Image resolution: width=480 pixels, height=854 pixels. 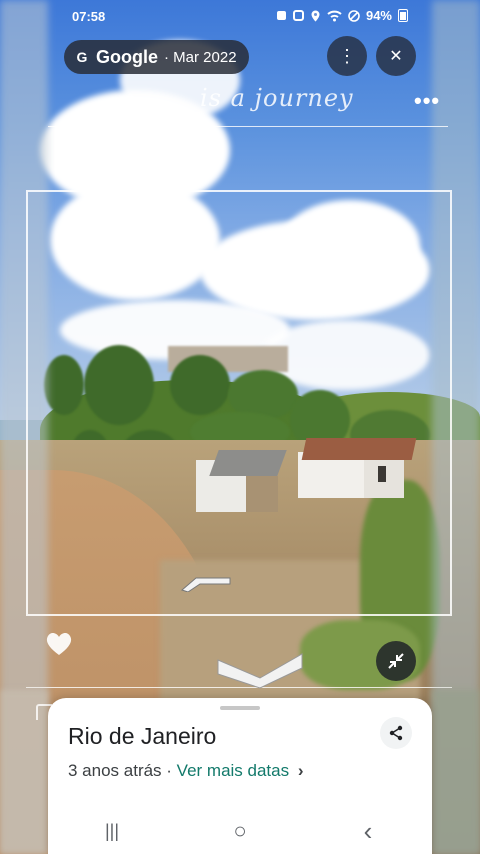 I want to click on collapse-icon, so click(x=396, y=661).